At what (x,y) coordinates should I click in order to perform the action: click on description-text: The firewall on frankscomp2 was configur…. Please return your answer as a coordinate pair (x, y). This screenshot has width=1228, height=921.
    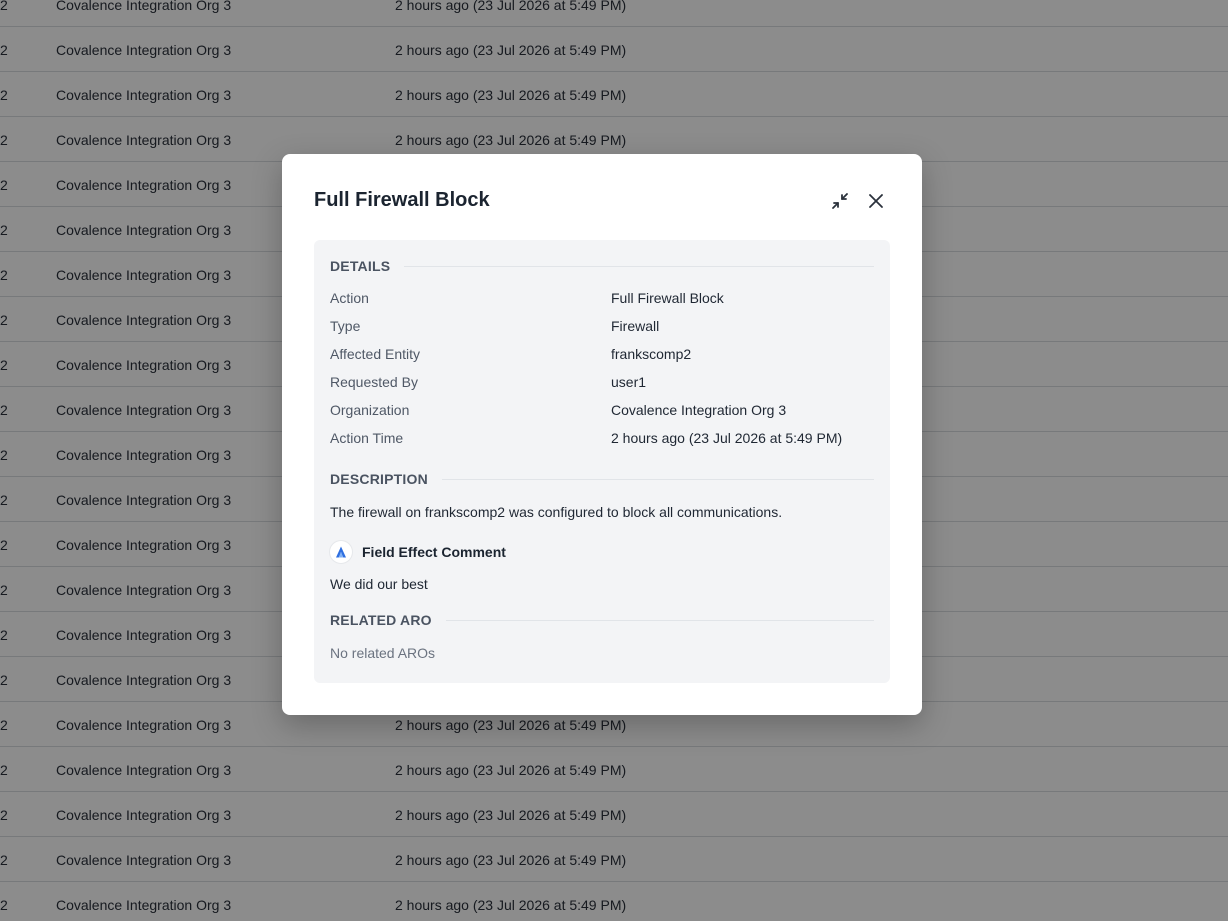
    Looking at the image, I should click on (556, 512).